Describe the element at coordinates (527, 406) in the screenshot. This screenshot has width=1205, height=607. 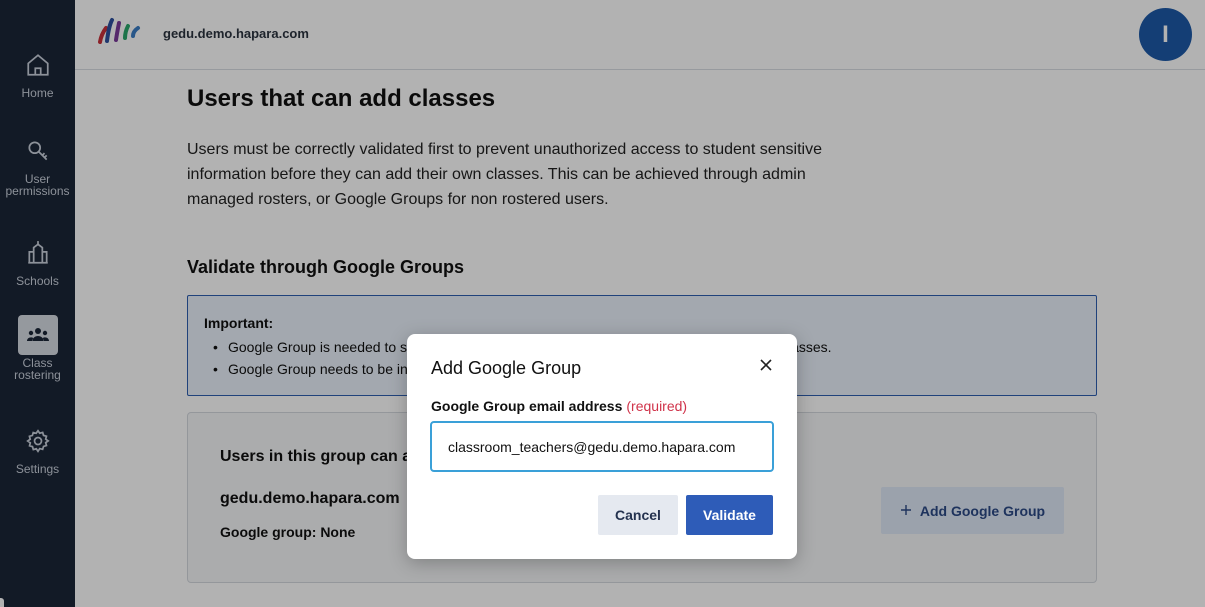
I see `email-field-label-text: Google Group email address` at that location.